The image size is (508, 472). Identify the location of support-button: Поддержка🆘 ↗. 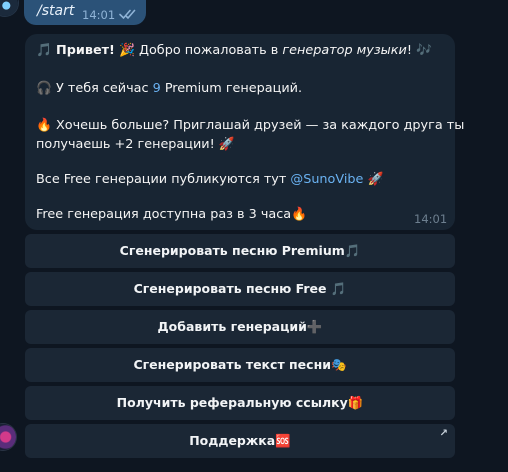
(240, 441).